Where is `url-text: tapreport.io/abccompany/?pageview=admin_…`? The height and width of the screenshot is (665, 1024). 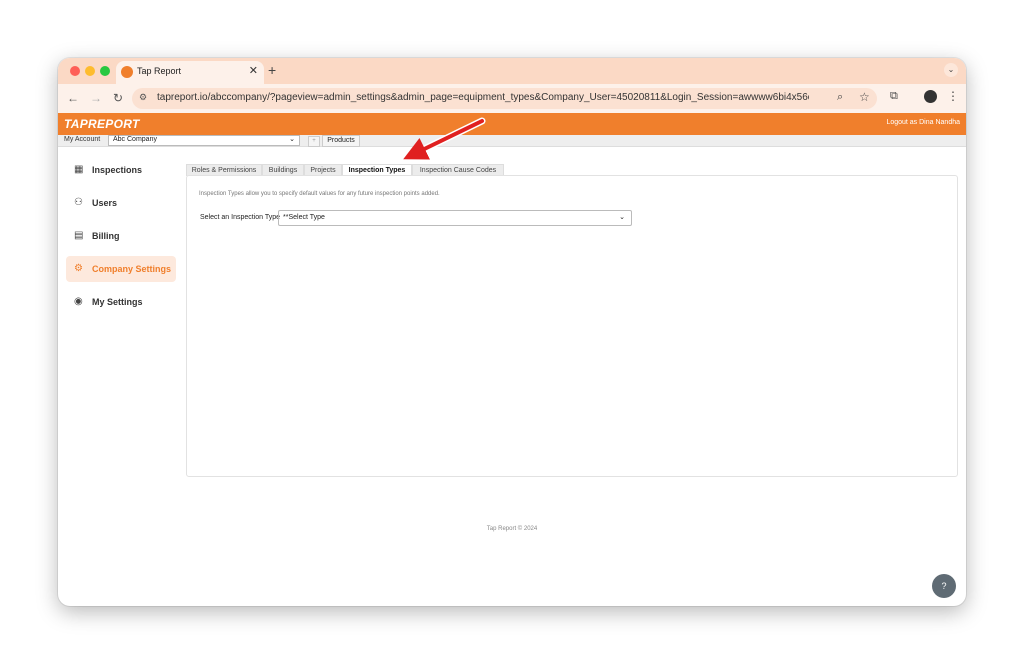 url-text: tapreport.io/abccompany/?pageview=admin_… is located at coordinates (483, 97).